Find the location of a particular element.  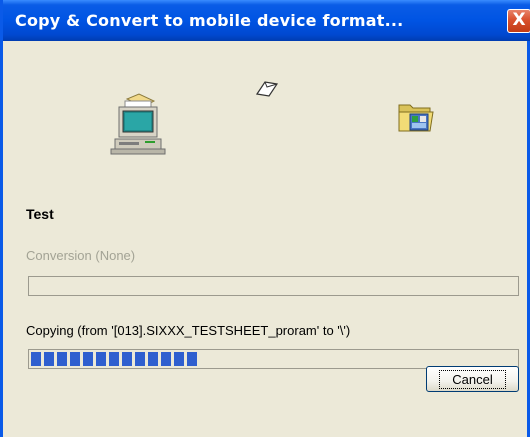

cancel-button-label: Cancel is located at coordinates (472, 379).